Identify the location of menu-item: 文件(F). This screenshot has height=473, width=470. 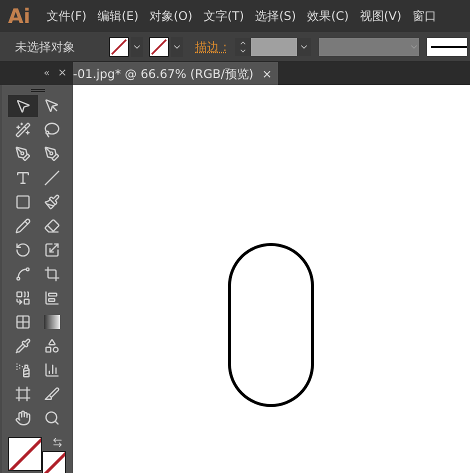
(66, 16).